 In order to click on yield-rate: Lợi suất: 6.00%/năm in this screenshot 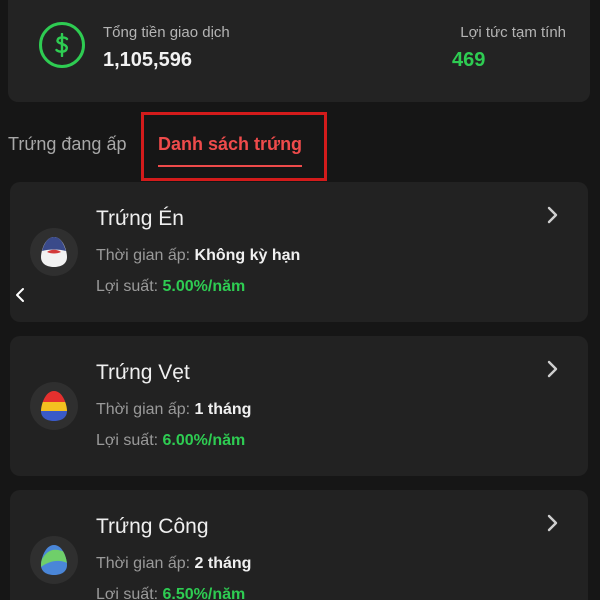, I will do `click(170, 441)`.